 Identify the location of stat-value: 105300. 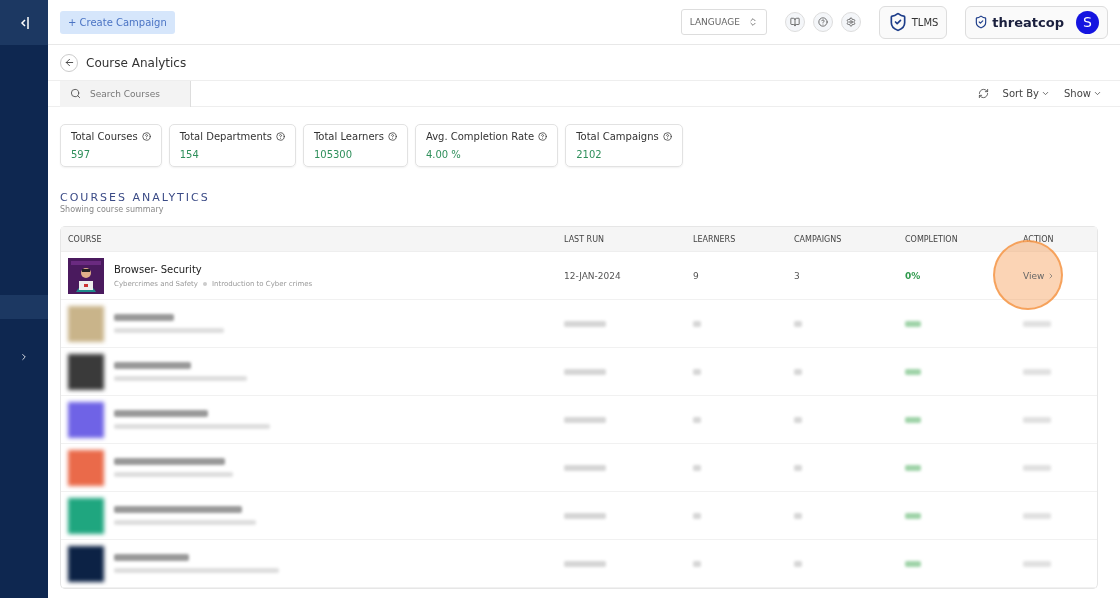
(333, 154).